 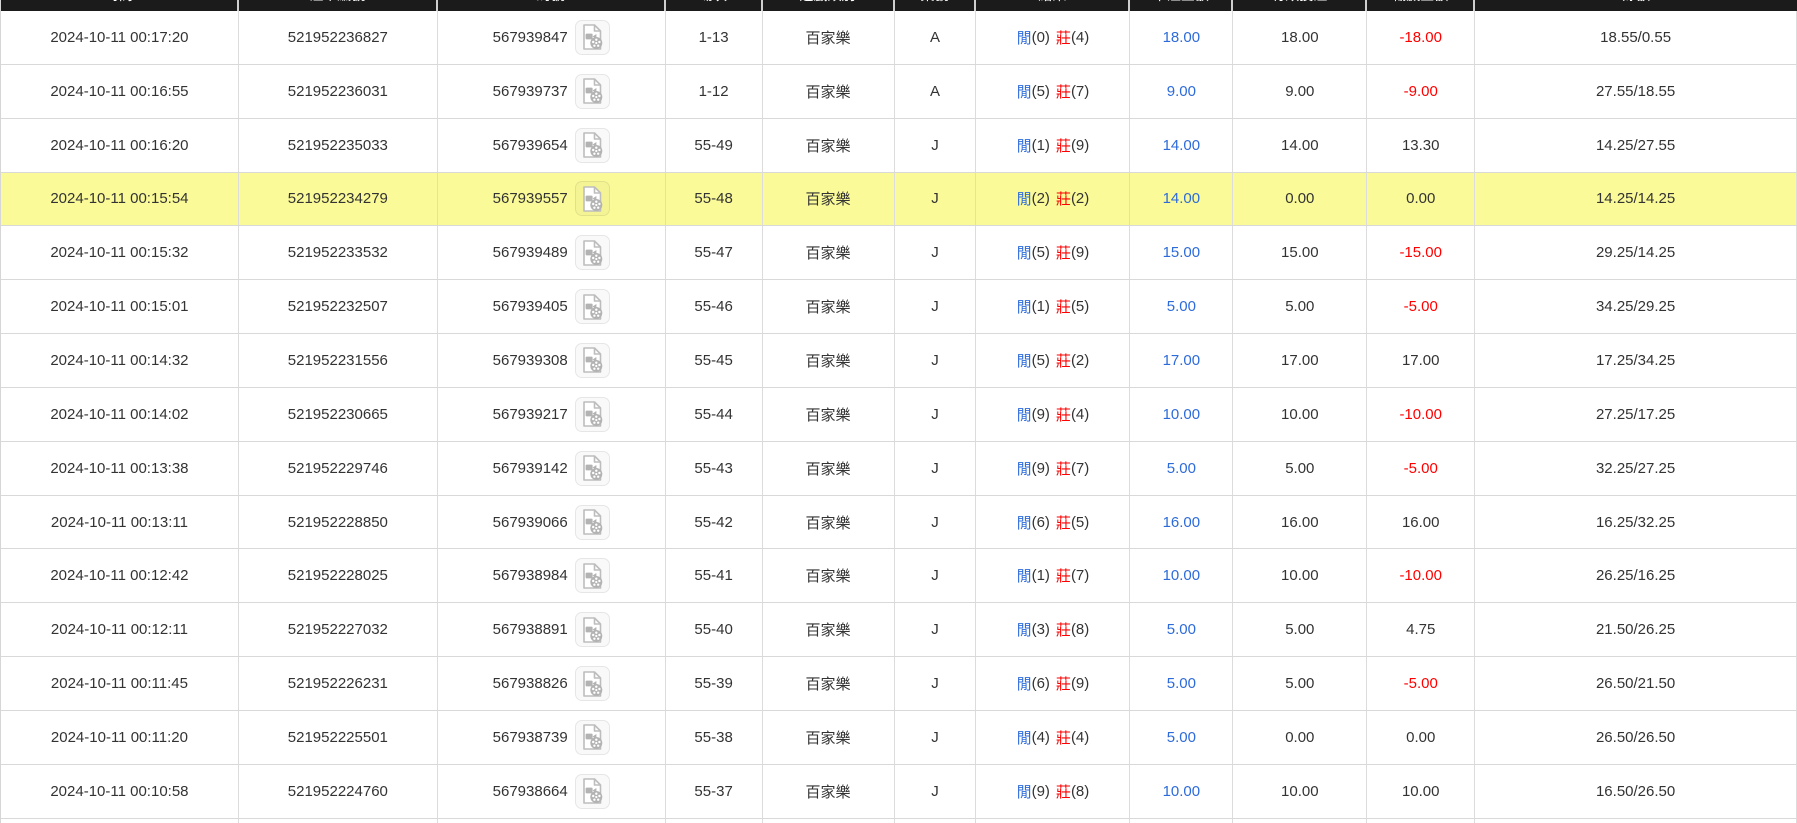 What do you see at coordinates (1300, 576) in the screenshot?
I see `cell-valid-bet: 10.00` at bounding box center [1300, 576].